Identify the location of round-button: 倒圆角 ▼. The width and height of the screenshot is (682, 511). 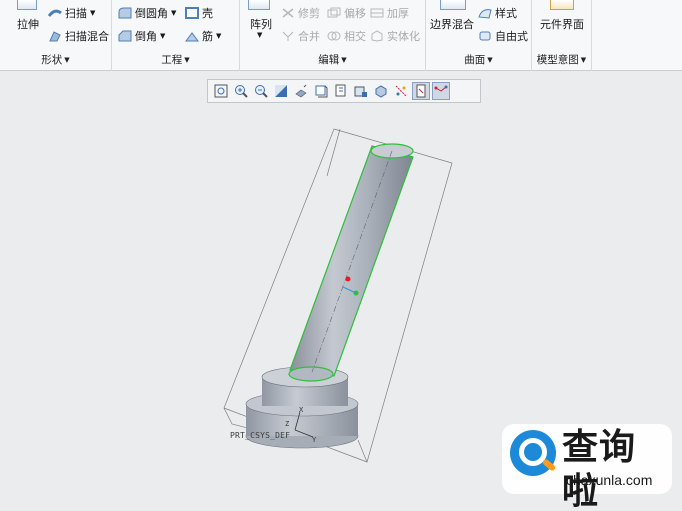
(147, 13).